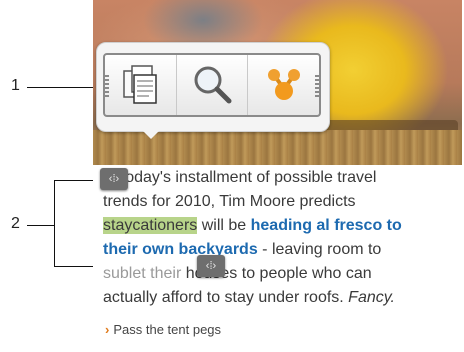 The width and height of the screenshot is (464, 352). I want to click on copy-button, so click(140, 85).